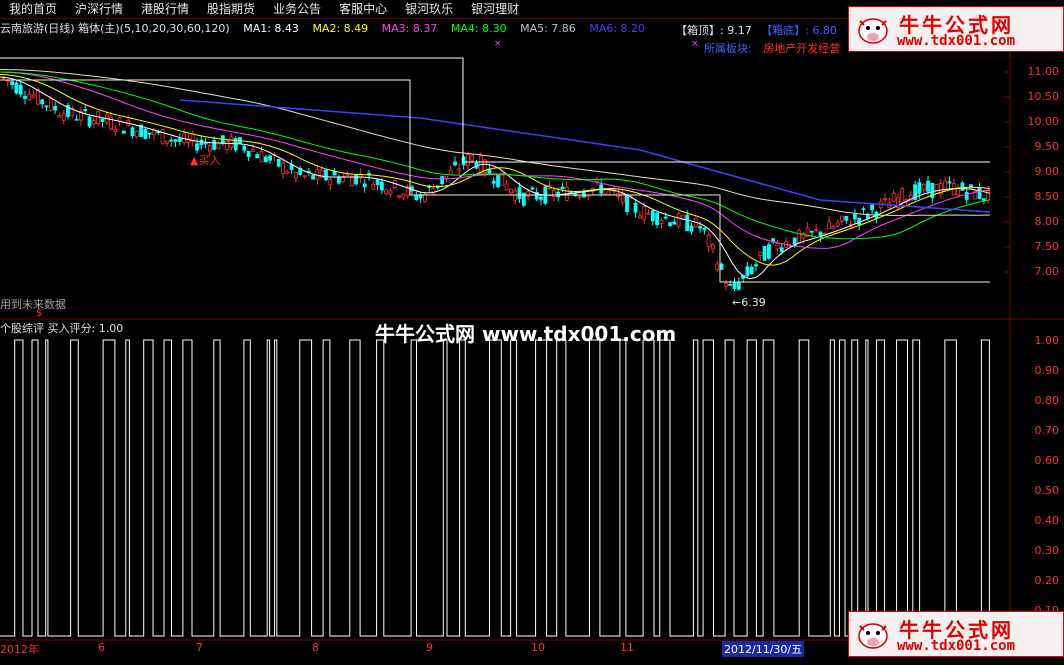 Image resolution: width=1064 pixels, height=665 pixels. I want to click on price-tick: 8.50, so click(1047, 196).